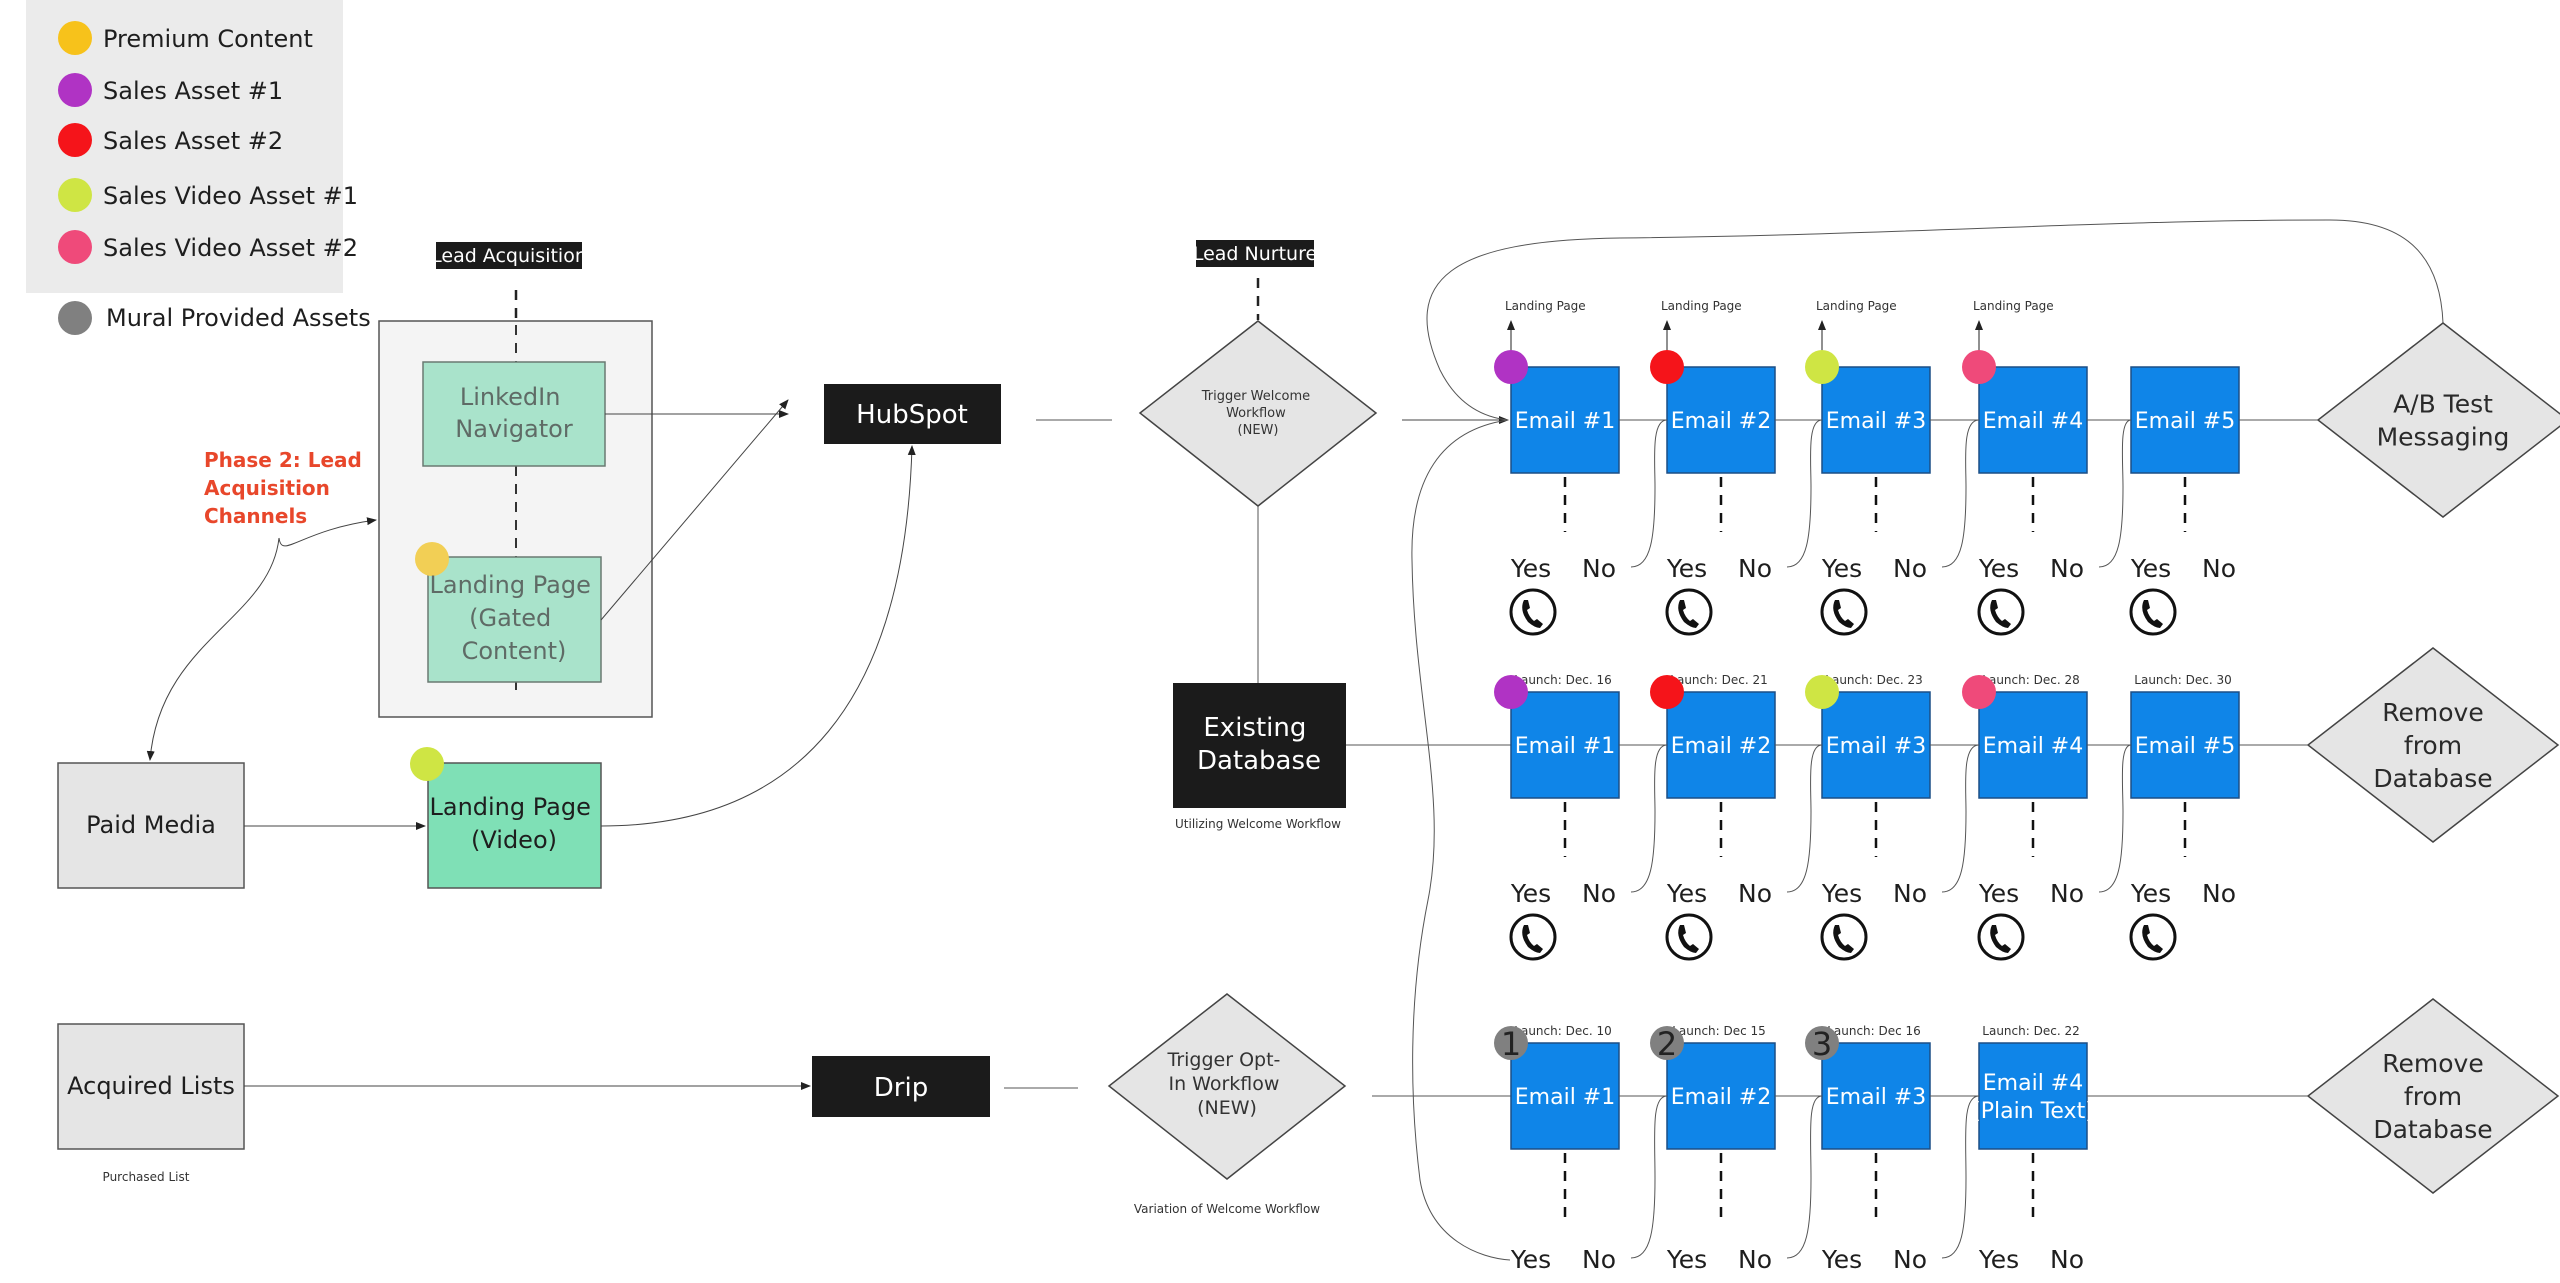 The width and height of the screenshot is (2560, 1283). Describe the element at coordinates (2030, 680) in the screenshot. I see `launch-date-note: Launch: Dec. 28` at that location.